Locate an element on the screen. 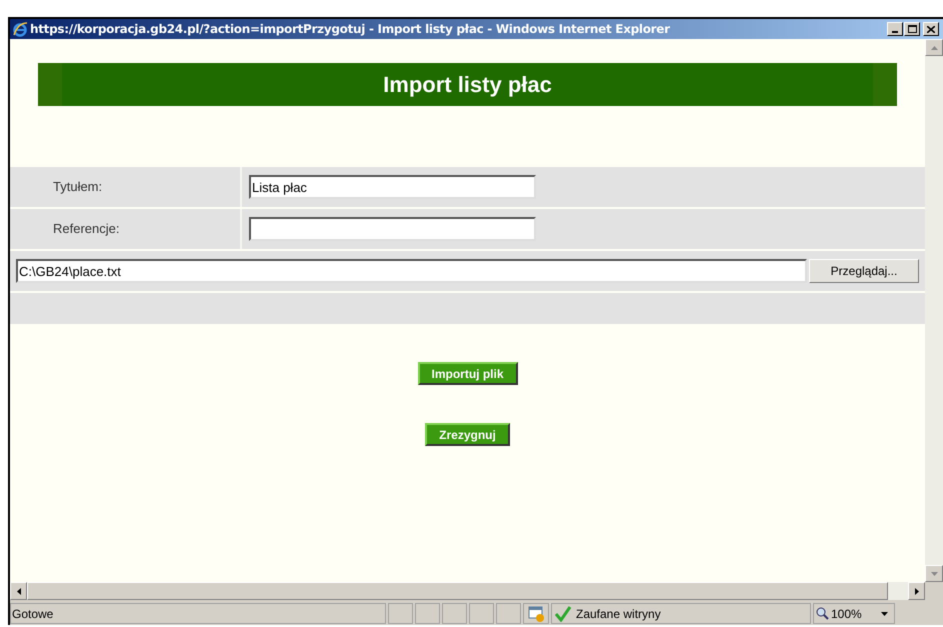 The width and height of the screenshot is (943, 627). scroll-right-button is located at coordinates (916, 591).